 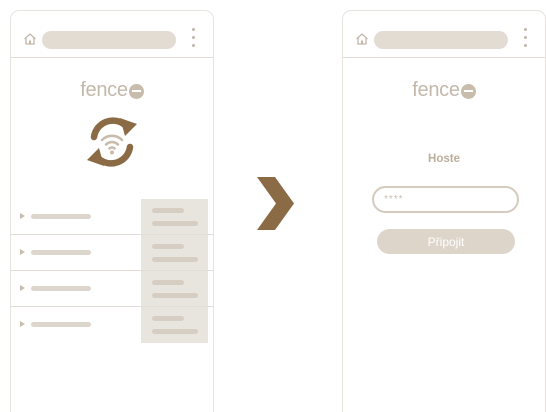 What do you see at coordinates (445, 199) in the screenshot?
I see `password-input` at bounding box center [445, 199].